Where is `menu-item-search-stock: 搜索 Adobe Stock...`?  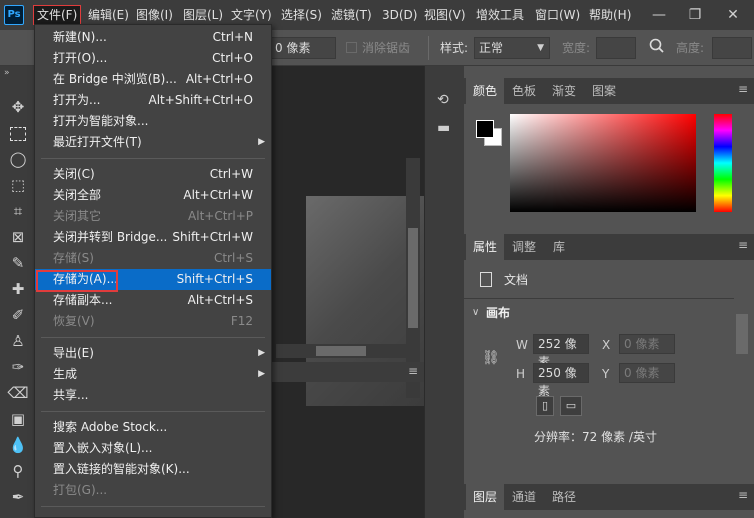
menu-item-search-stock: 搜索 Adobe Stock... is located at coordinates (153, 427).